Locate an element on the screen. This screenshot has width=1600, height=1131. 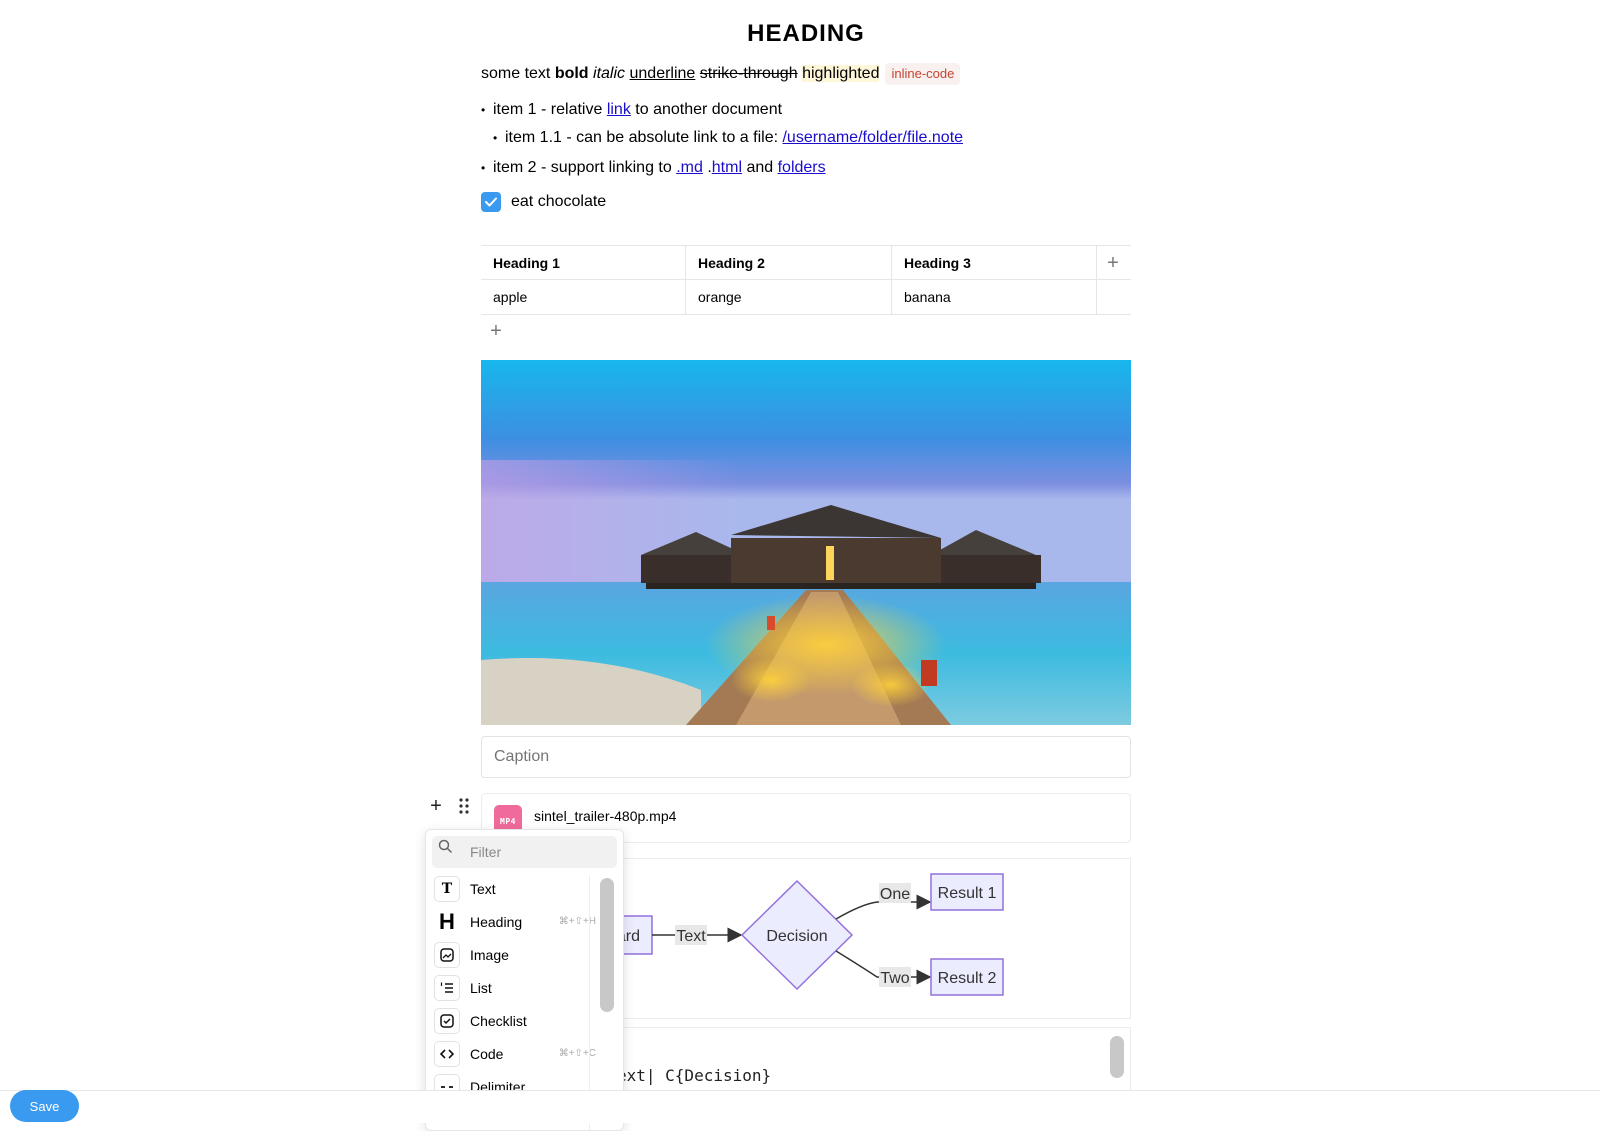
add-block-button: + is located at coordinates (436, 806).